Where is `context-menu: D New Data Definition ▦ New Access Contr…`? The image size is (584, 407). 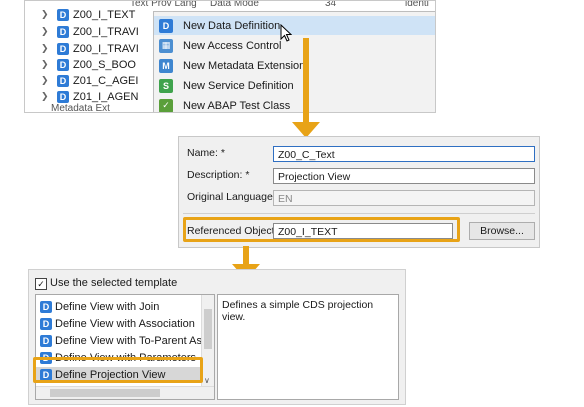
context-menu: D New Data Definition ▦ New Access Contr… is located at coordinates (294, 61).